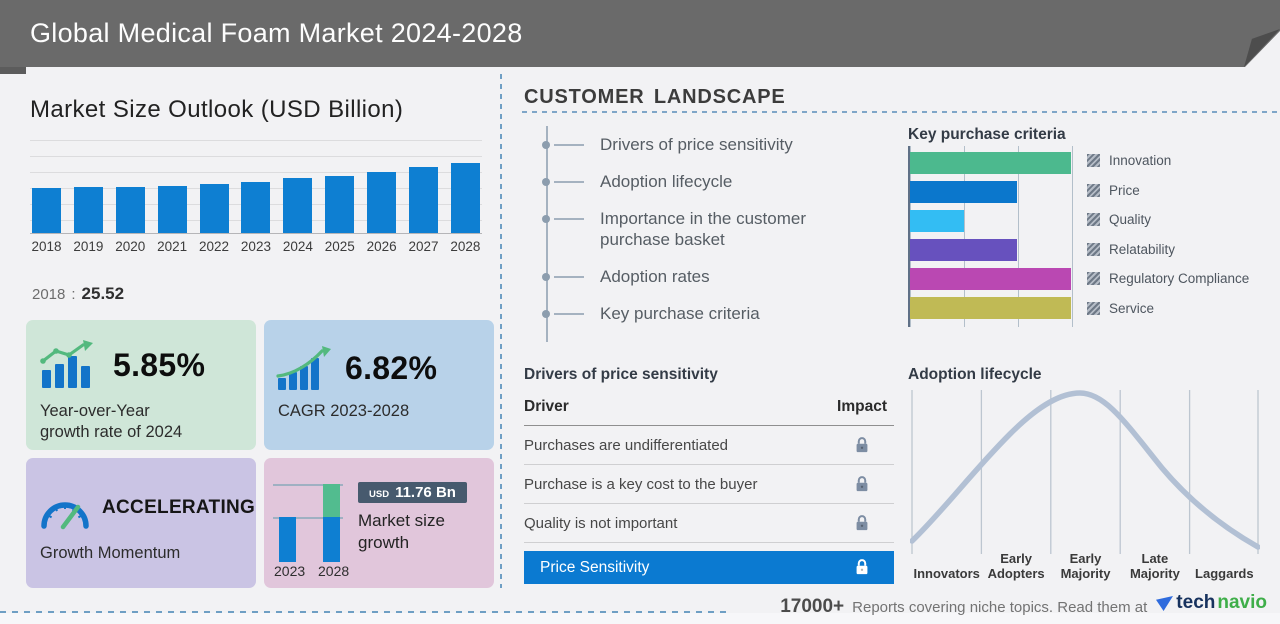  Describe the element at coordinates (1154, 574) in the screenshot. I see `lifecycle-stage-line: Majority` at that location.